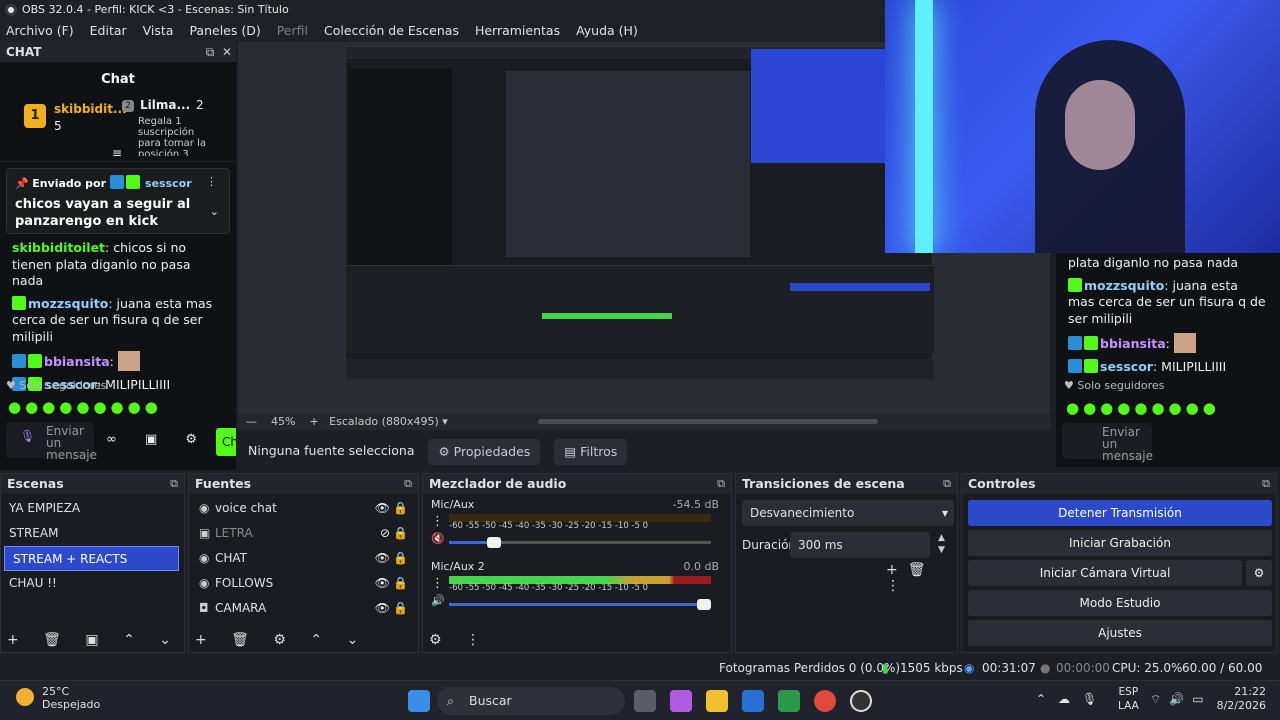 Image resolution: width=1280 pixels, height=720 pixels. I want to click on network-volume-battery-icons: ⌔🔊▭, so click(1181, 699).